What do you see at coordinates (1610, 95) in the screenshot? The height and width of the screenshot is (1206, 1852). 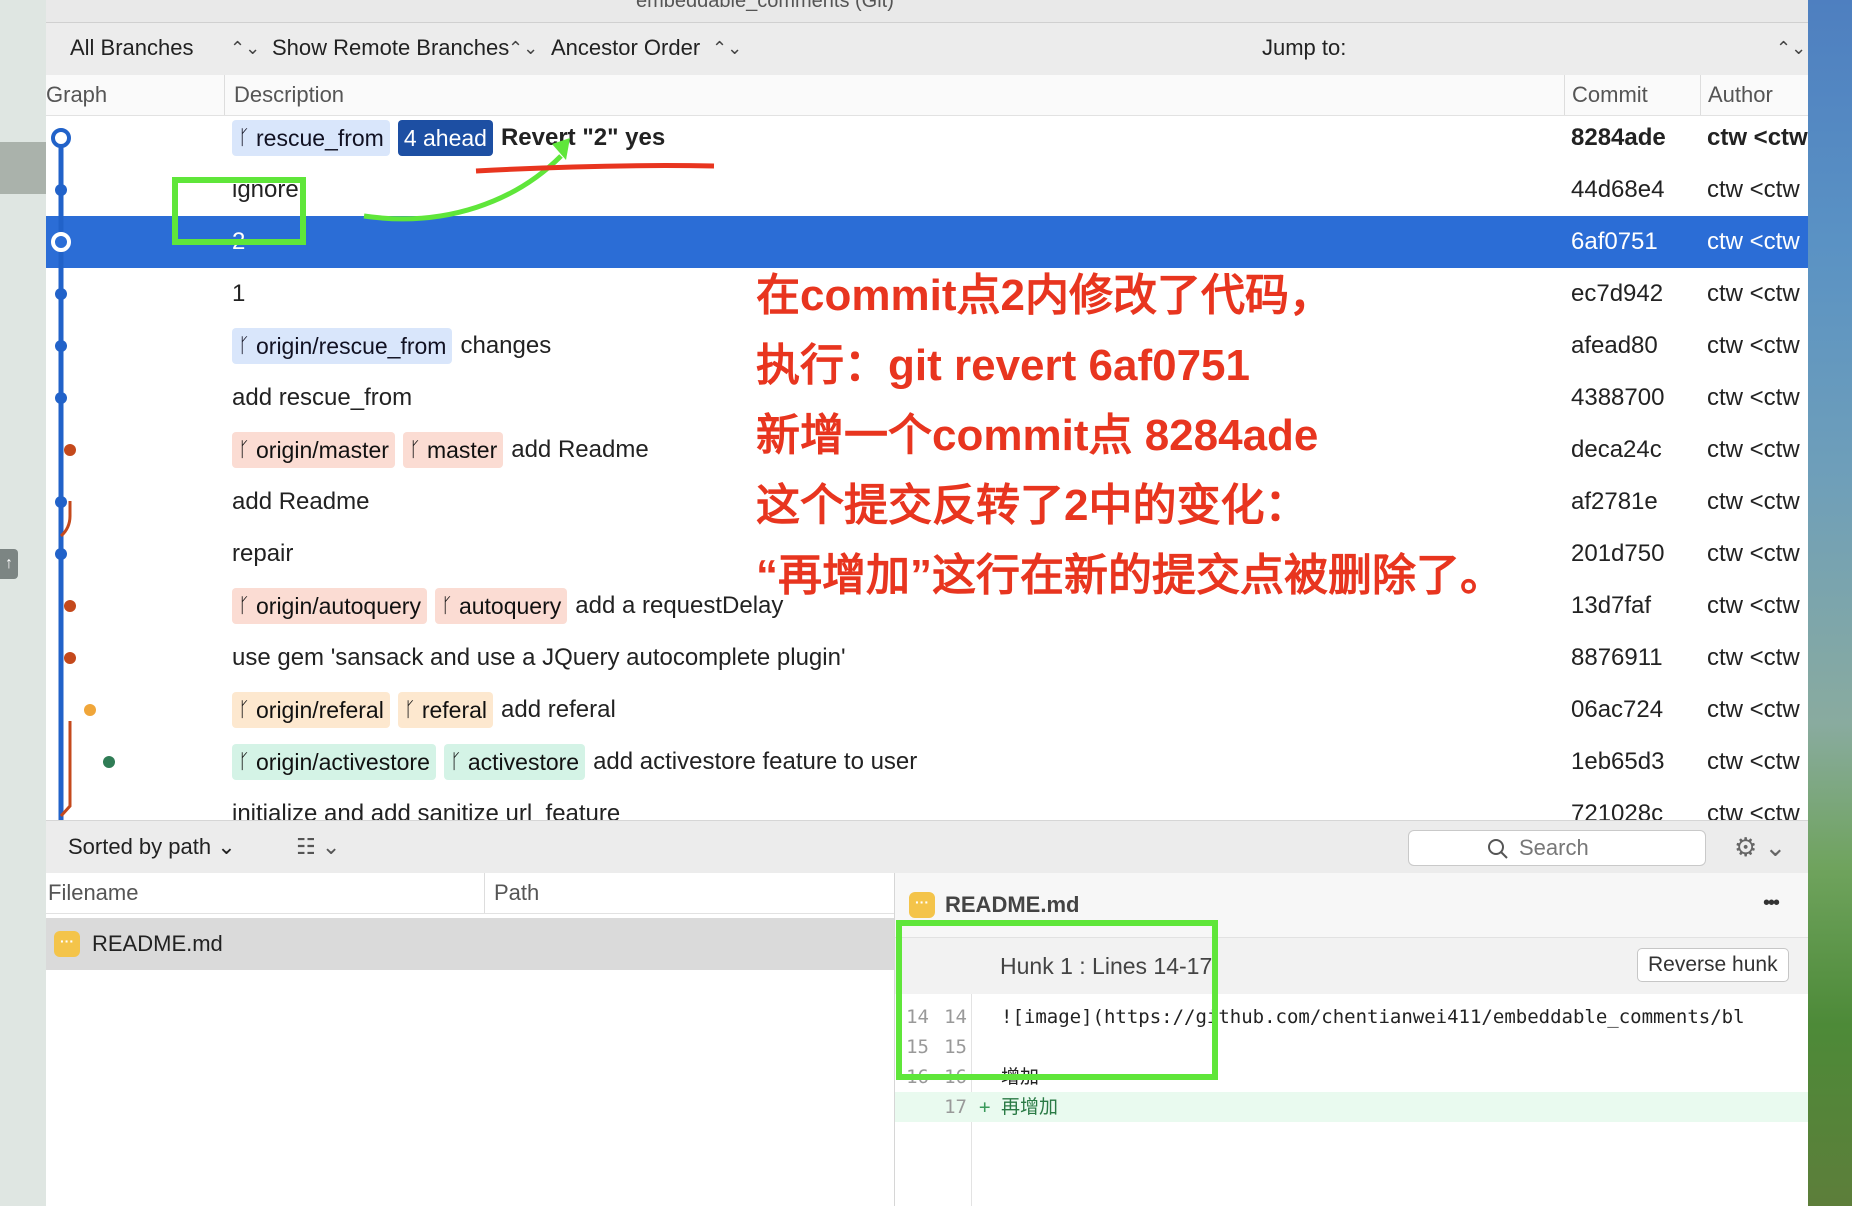 I see `commit-column-header: Commit` at bounding box center [1610, 95].